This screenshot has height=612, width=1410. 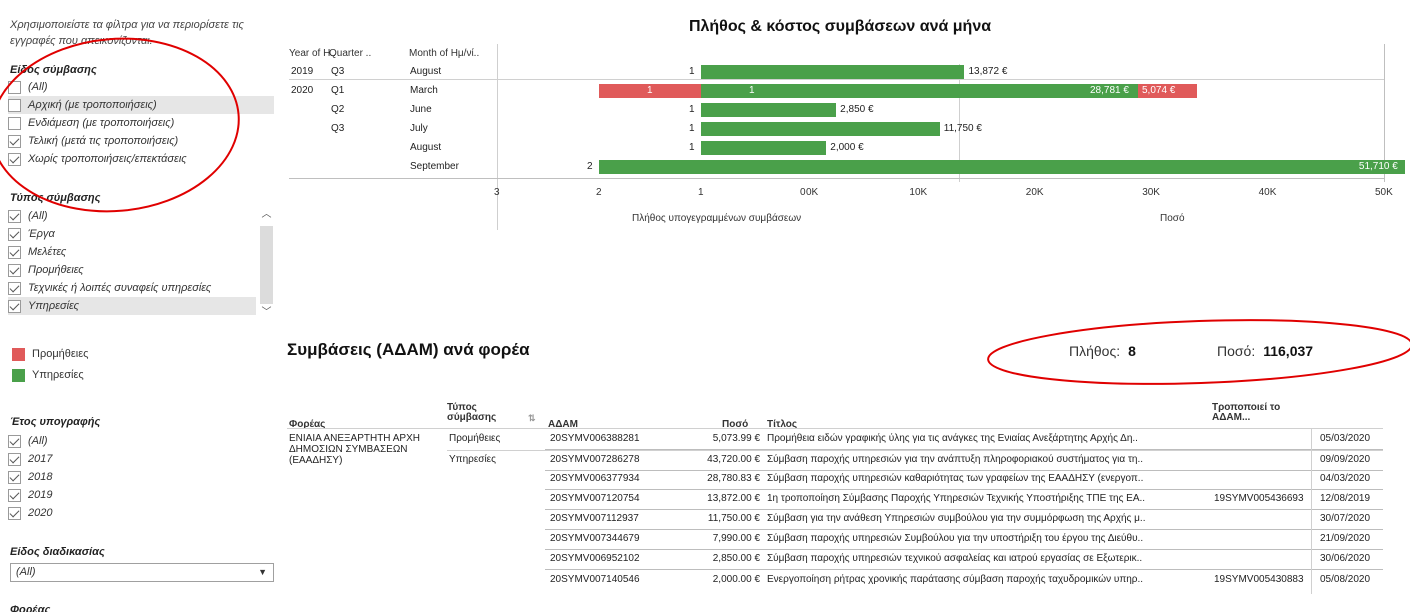 What do you see at coordinates (55, 422) in the screenshot?
I see `filter-title-year: Έτος υπογραφής` at bounding box center [55, 422].